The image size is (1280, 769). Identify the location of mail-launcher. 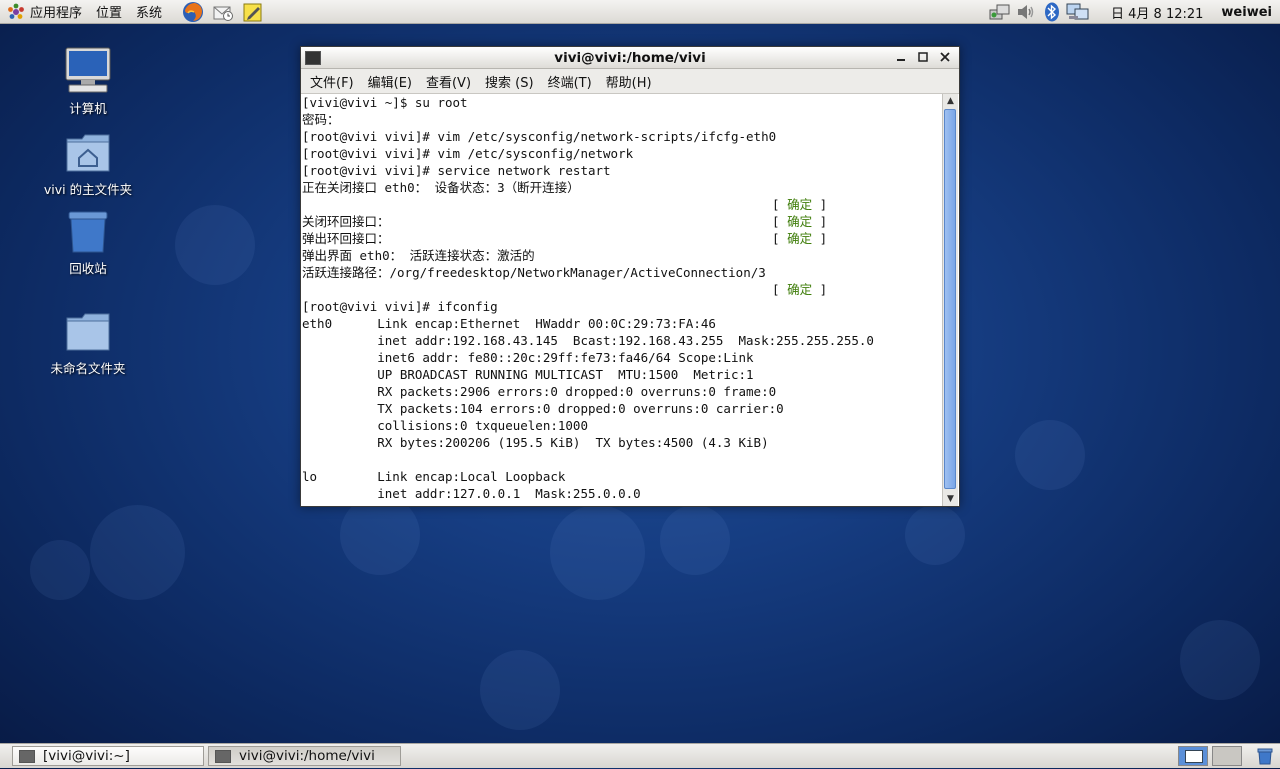
(223, 12).